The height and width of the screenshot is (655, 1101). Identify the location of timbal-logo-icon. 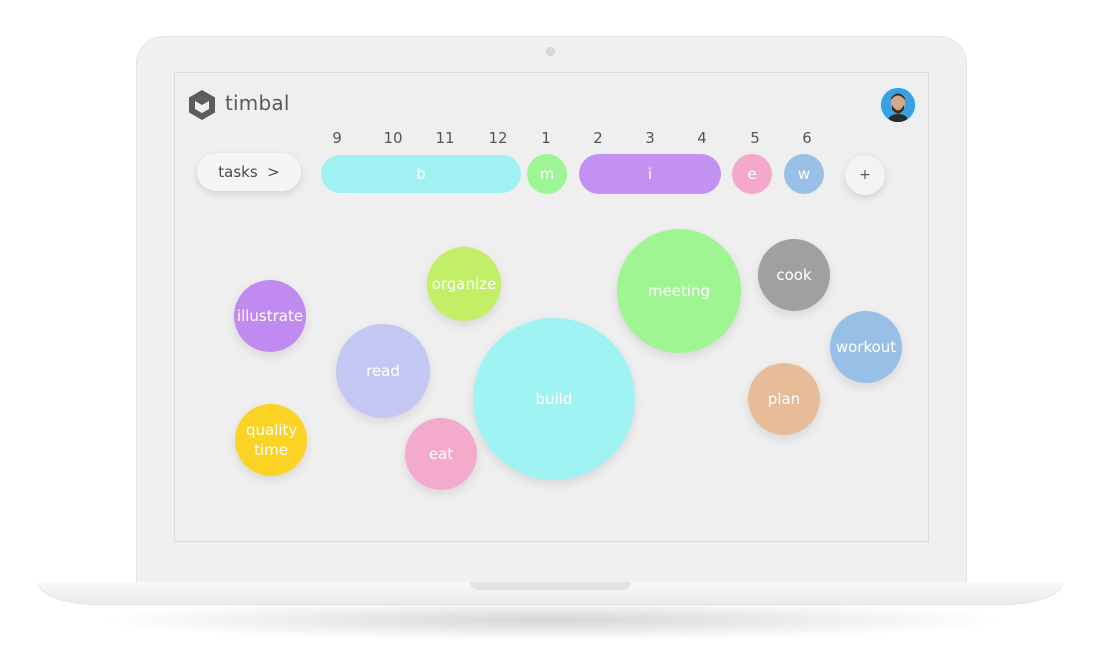
(202, 105).